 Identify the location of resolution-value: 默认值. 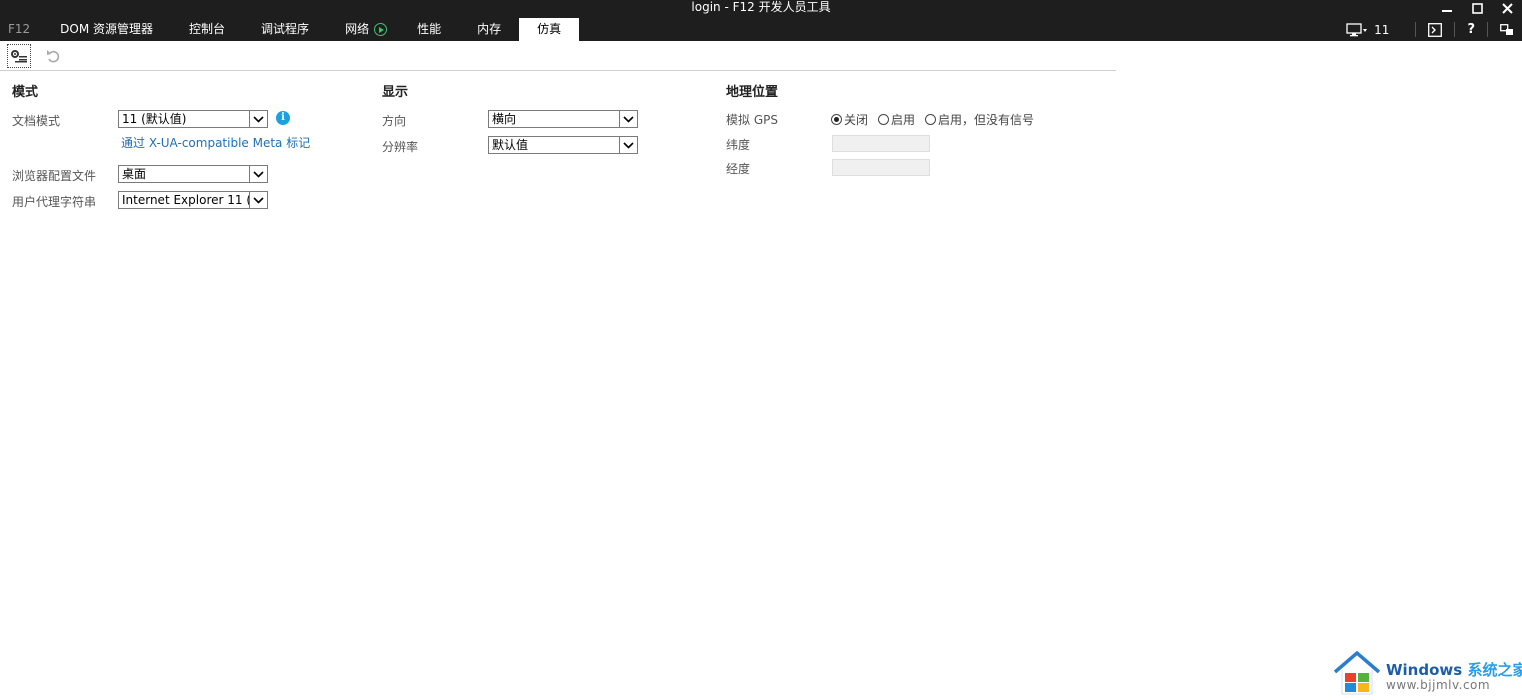
(510, 145).